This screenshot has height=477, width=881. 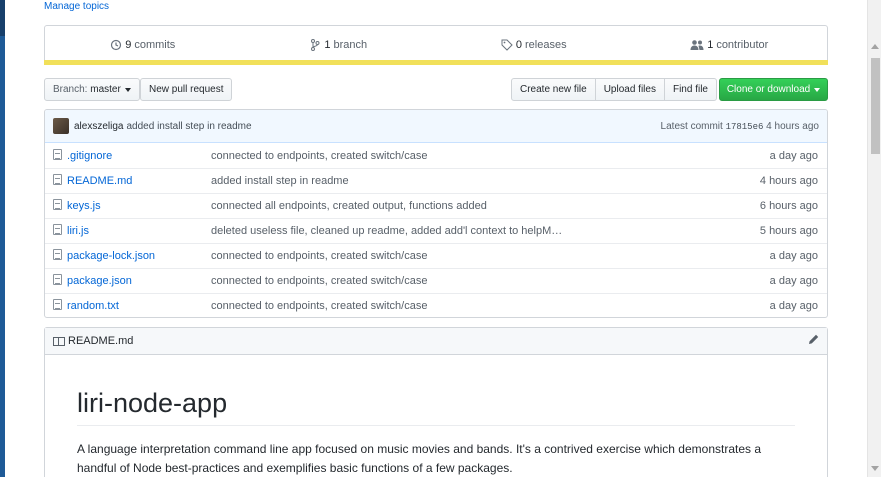 I want to click on new-pull-request-button: New pull request, so click(x=186, y=89).